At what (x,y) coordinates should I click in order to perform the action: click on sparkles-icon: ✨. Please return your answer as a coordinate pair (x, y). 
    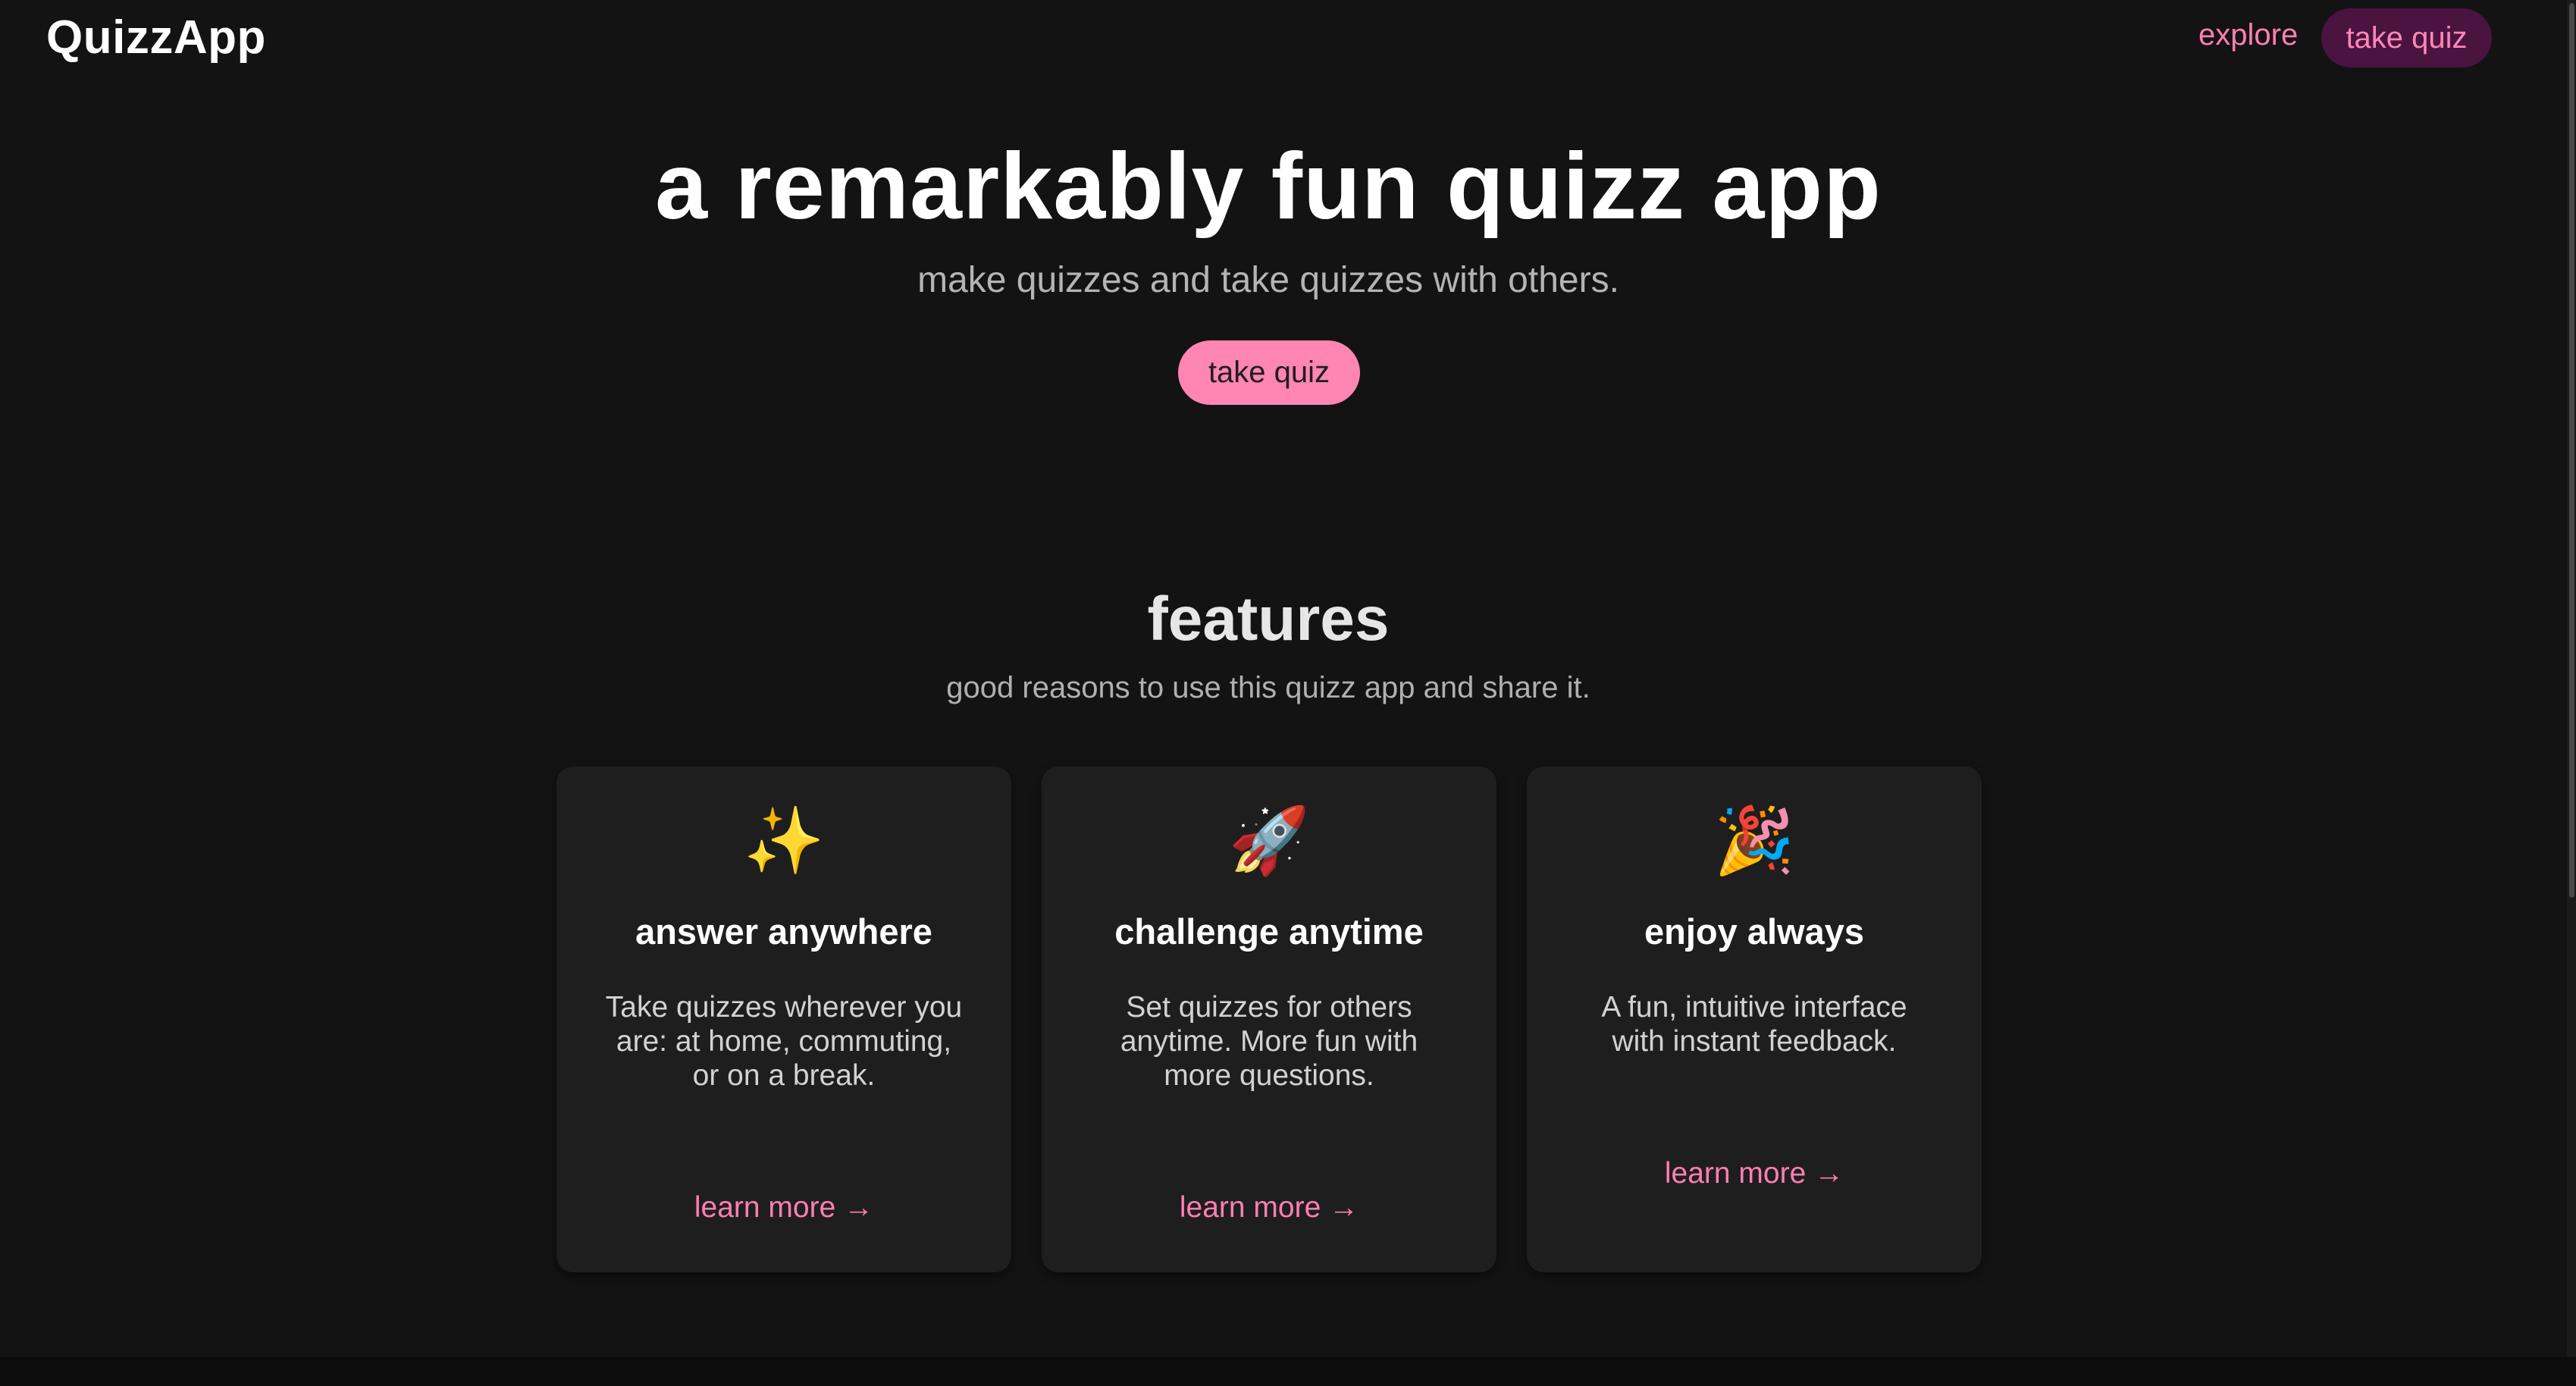
    Looking at the image, I should click on (784, 840).